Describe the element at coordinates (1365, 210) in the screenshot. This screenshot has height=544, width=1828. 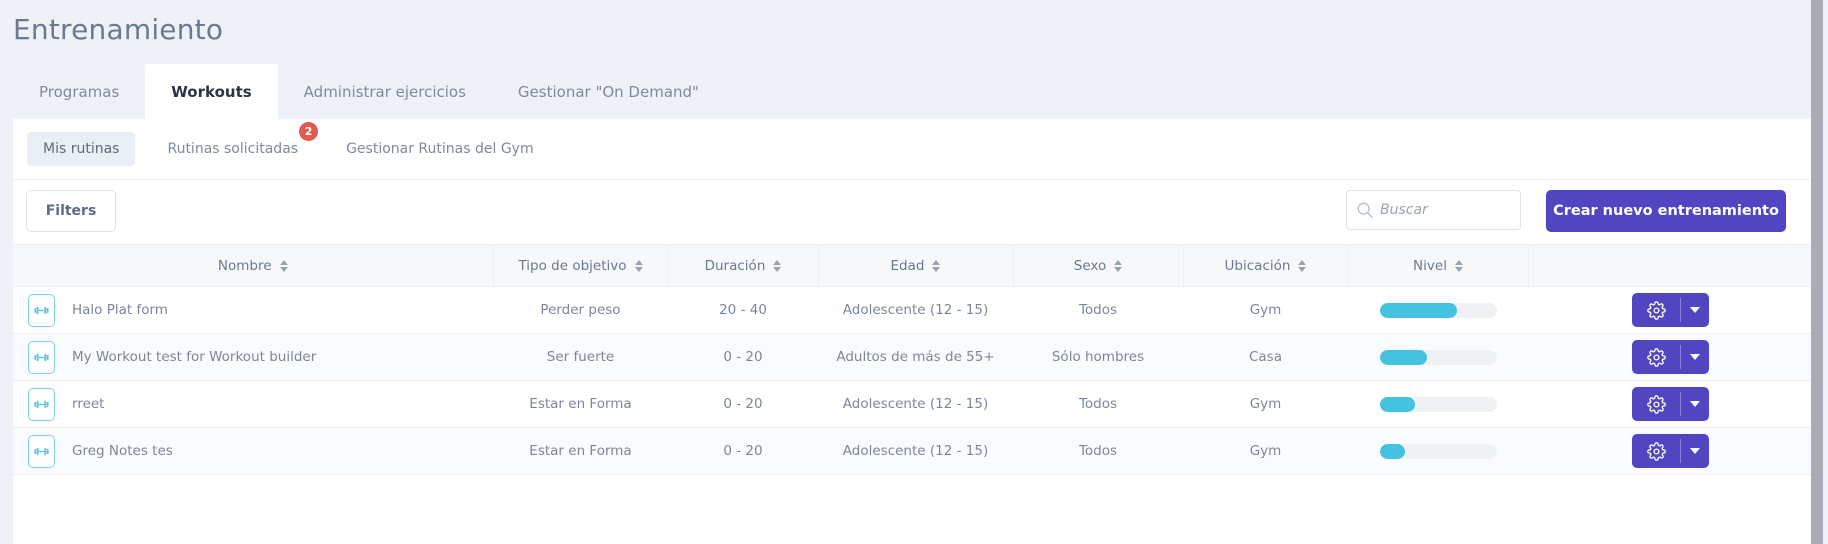
I see `search-icon` at that location.